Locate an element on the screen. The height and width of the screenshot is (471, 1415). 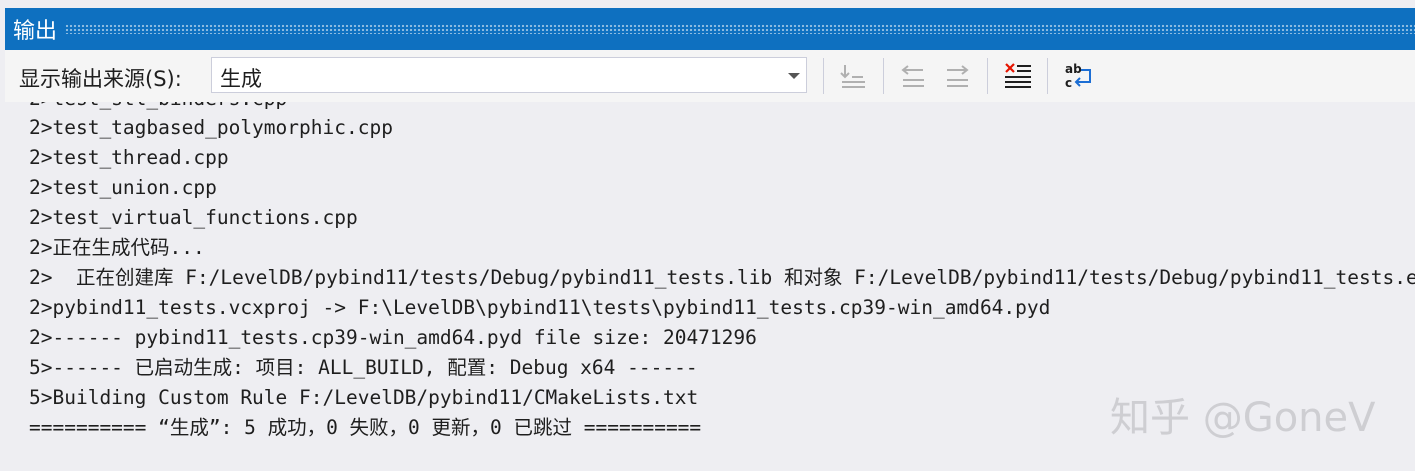
word-wrap-icon: ab c is located at coordinates (1078, 76).